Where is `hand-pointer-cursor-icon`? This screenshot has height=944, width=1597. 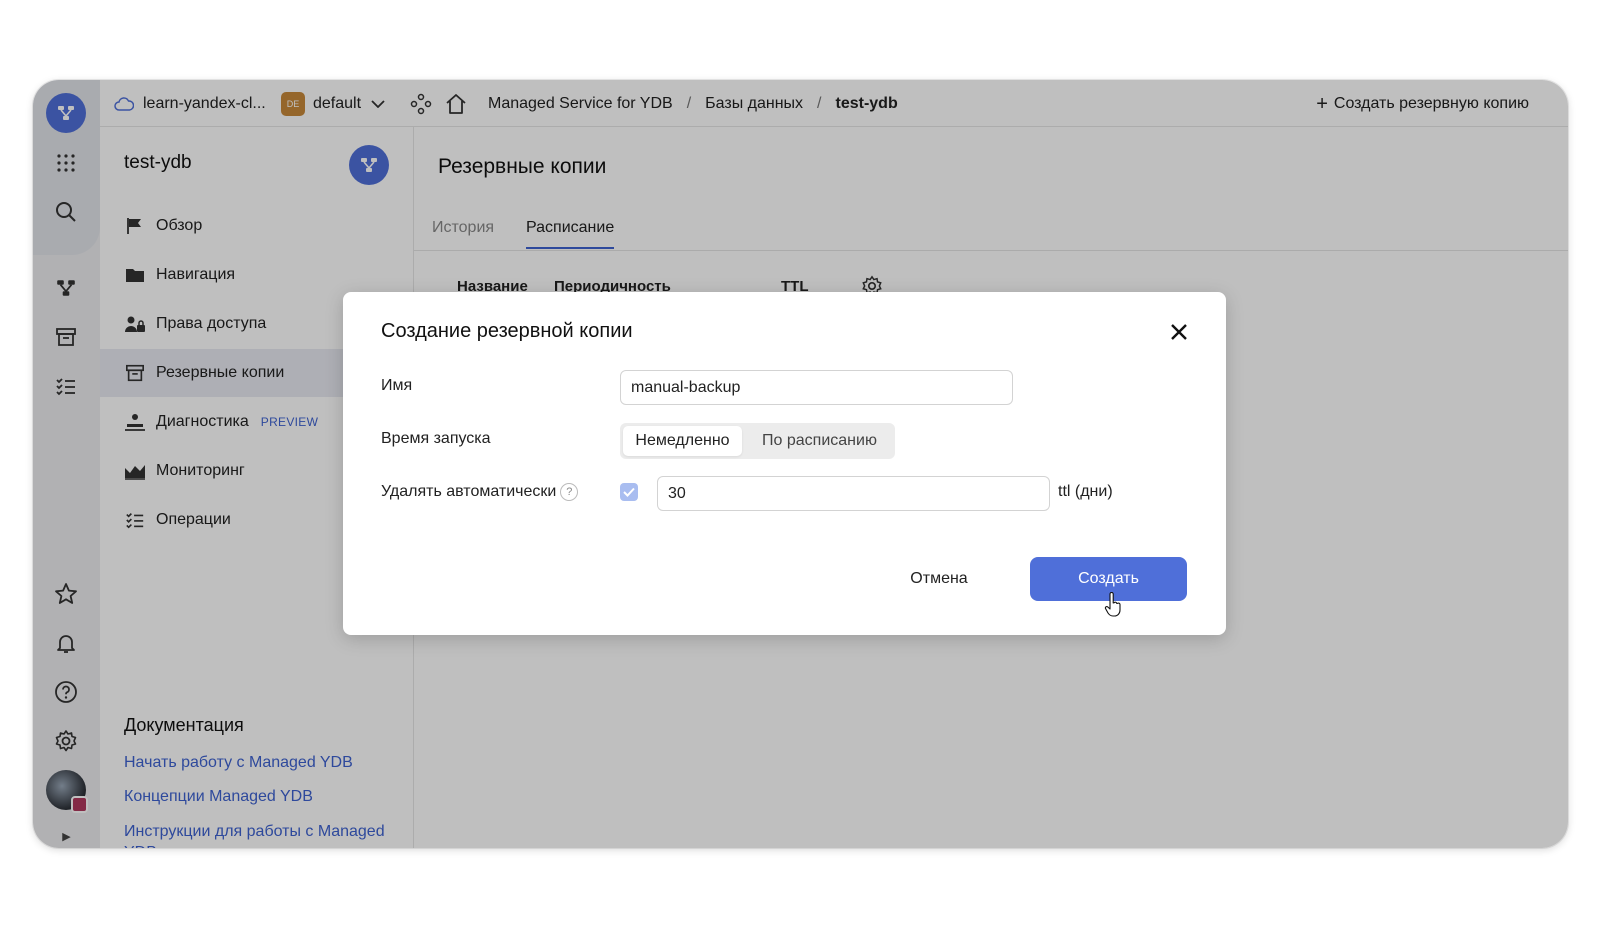 hand-pointer-cursor-icon is located at coordinates (1113, 607).